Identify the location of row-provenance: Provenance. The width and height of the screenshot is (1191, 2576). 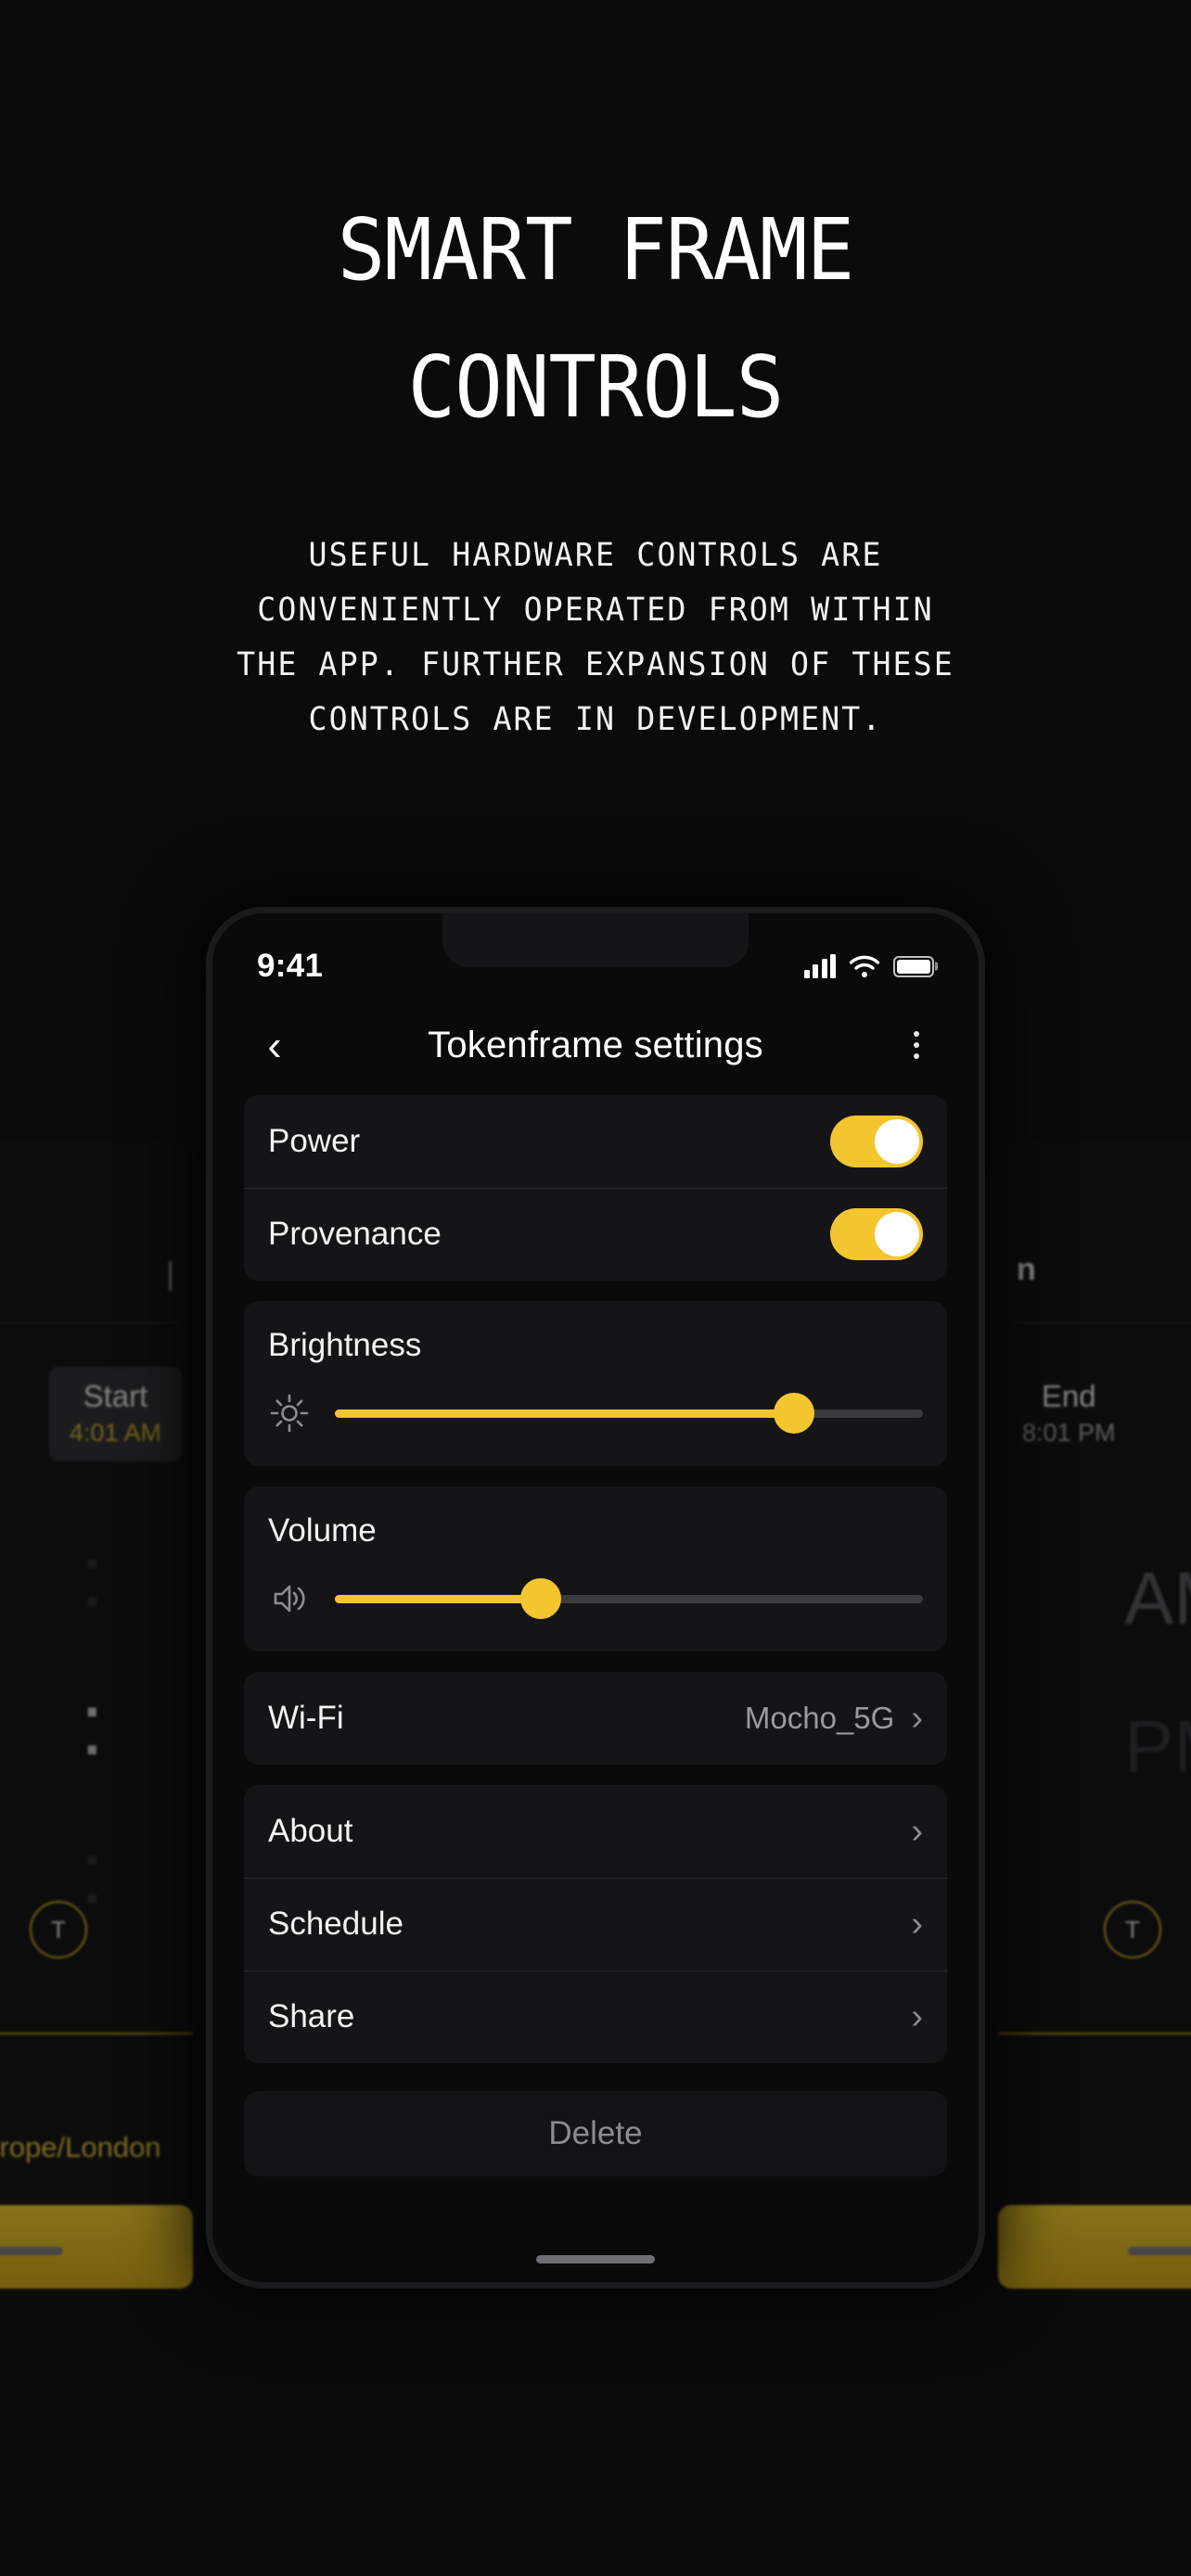
(595, 1234).